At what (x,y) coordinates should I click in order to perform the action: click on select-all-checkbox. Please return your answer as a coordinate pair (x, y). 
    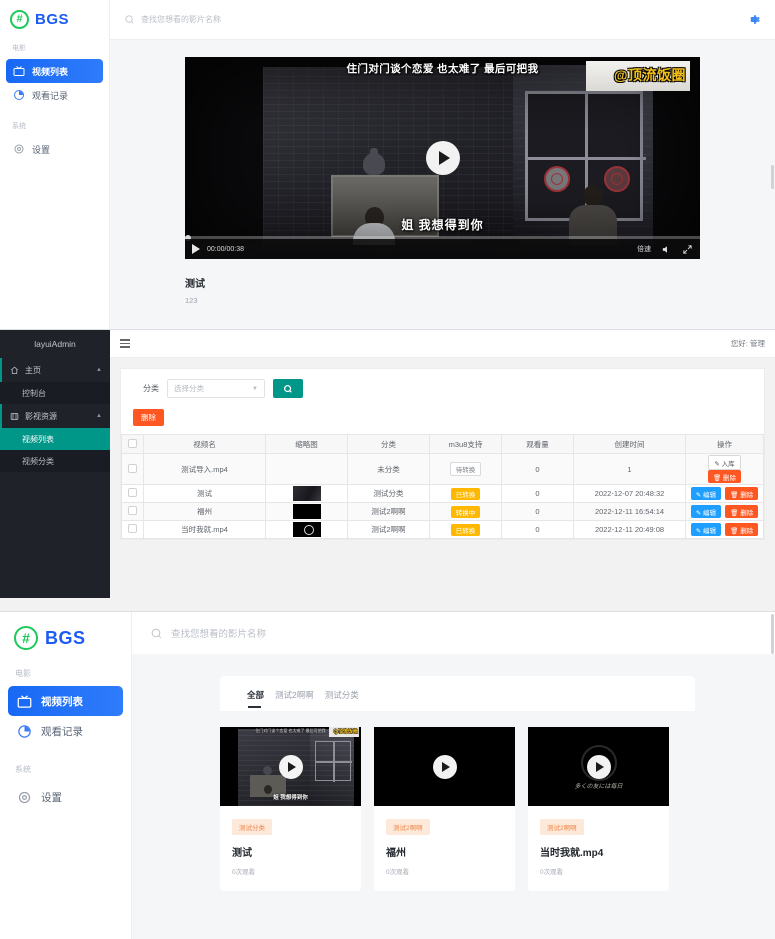
    Looking at the image, I should click on (132, 443).